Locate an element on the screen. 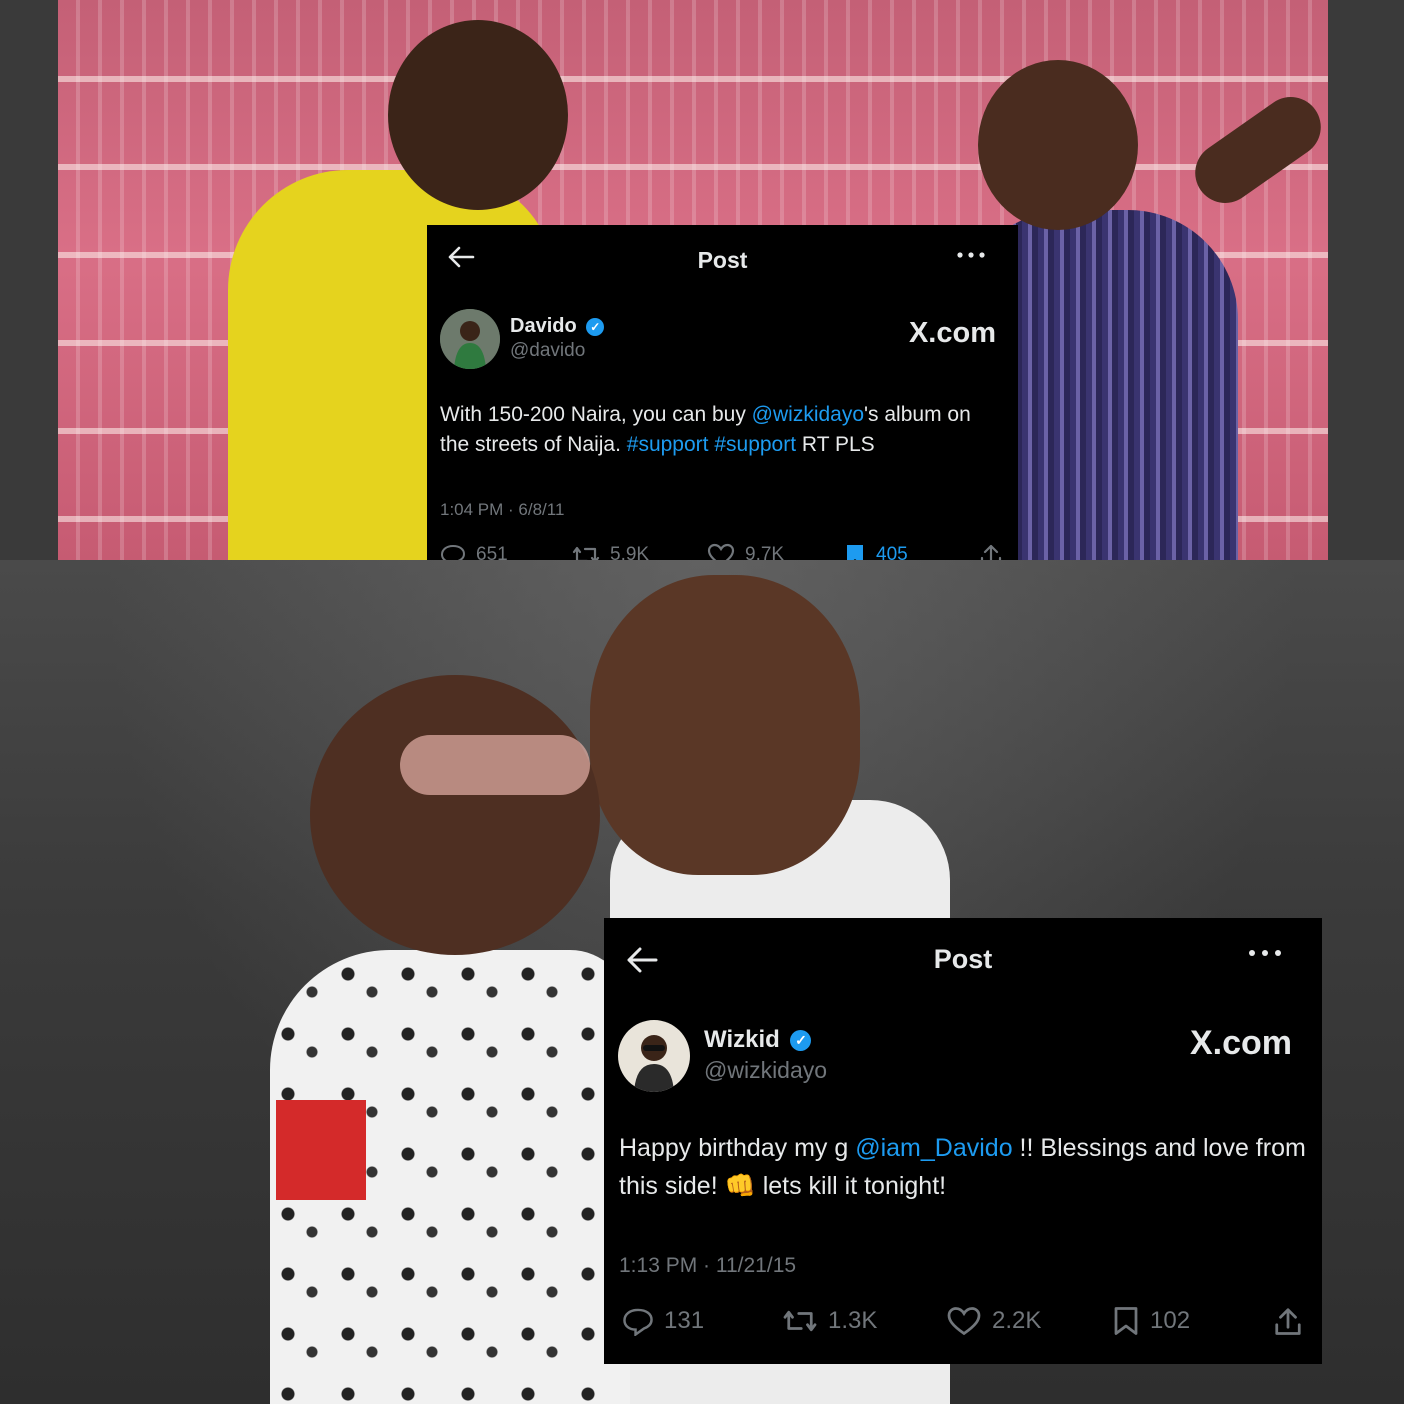 This screenshot has height=1404, width=1404. display-name: Davido ✓ is located at coordinates (557, 326).